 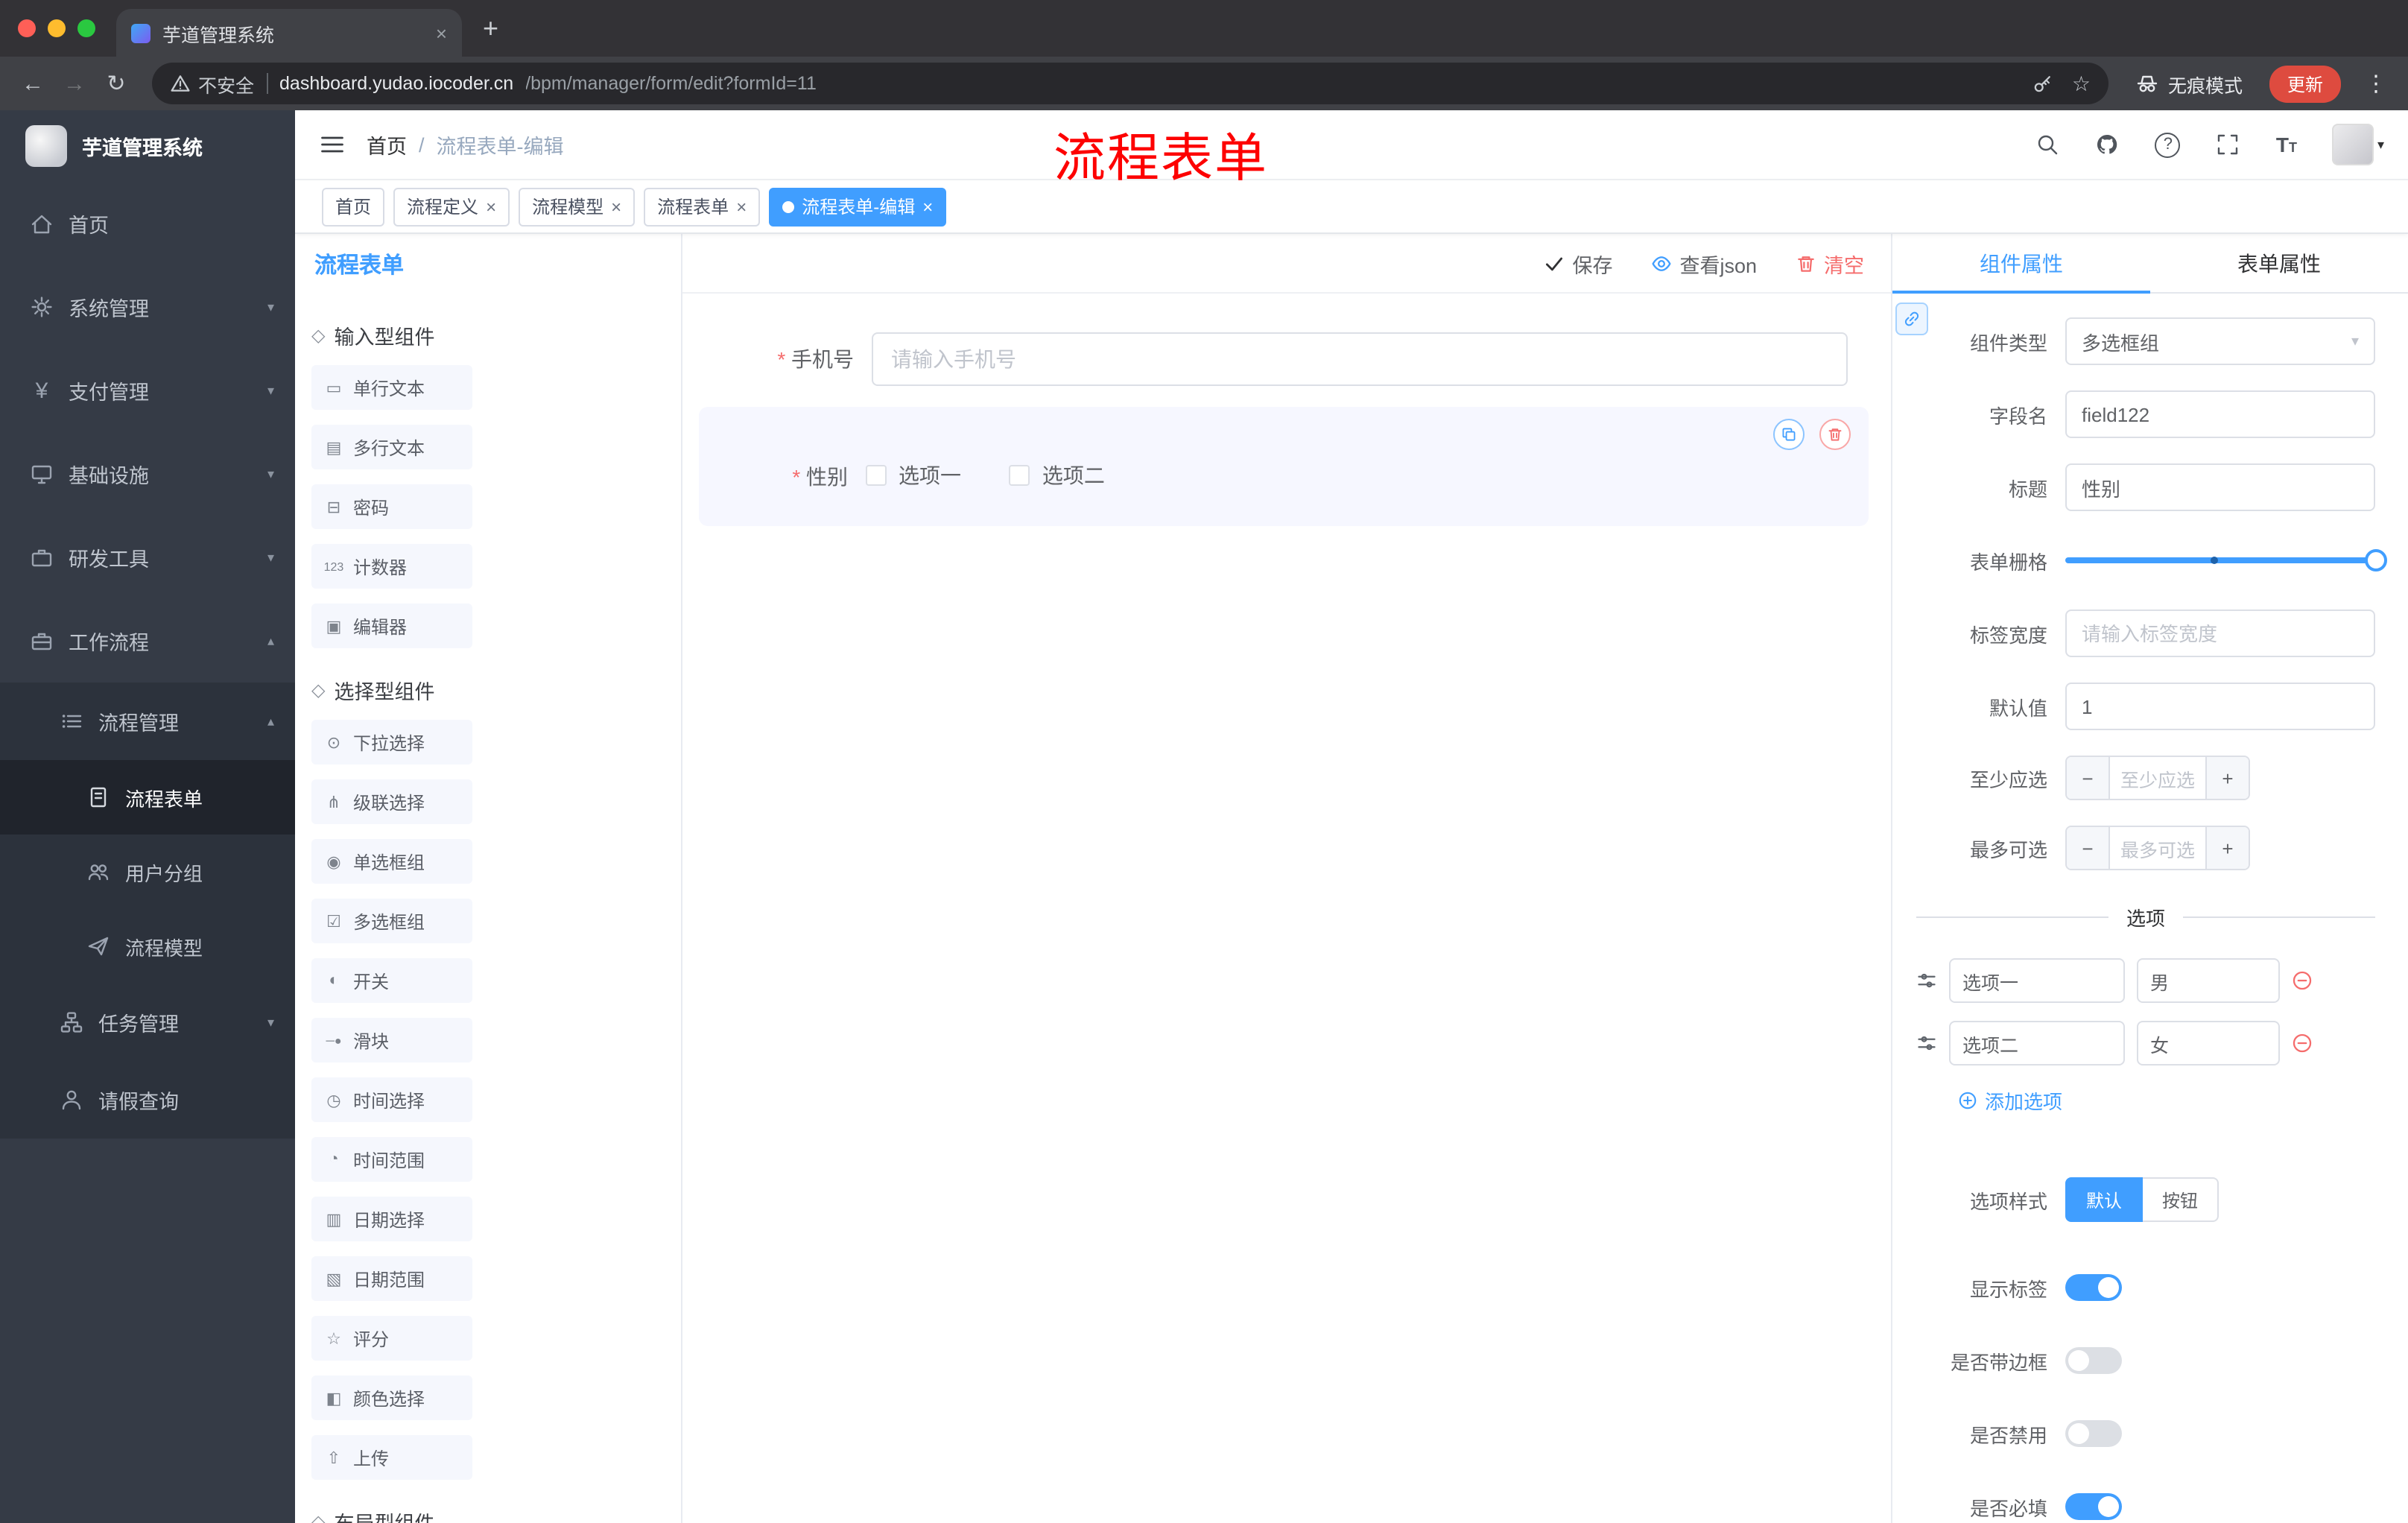 I want to click on sidebar-item-devtools: 研发工具 ▾, so click(x=147, y=558).